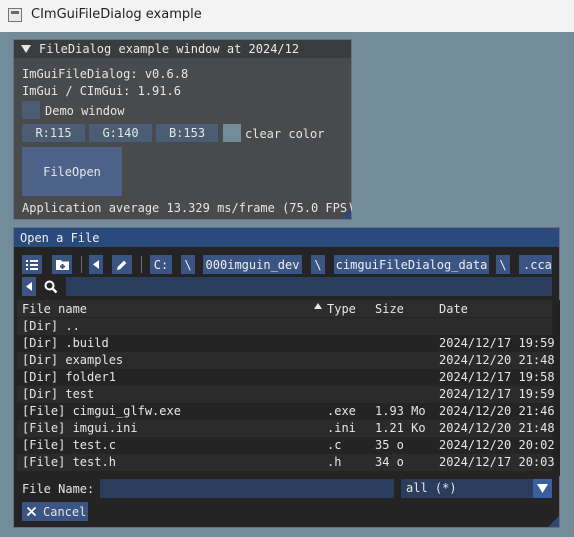 The height and width of the screenshot is (537, 574). What do you see at coordinates (31, 511) in the screenshot?
I see `close-icon` at bounding box center [31, 511].